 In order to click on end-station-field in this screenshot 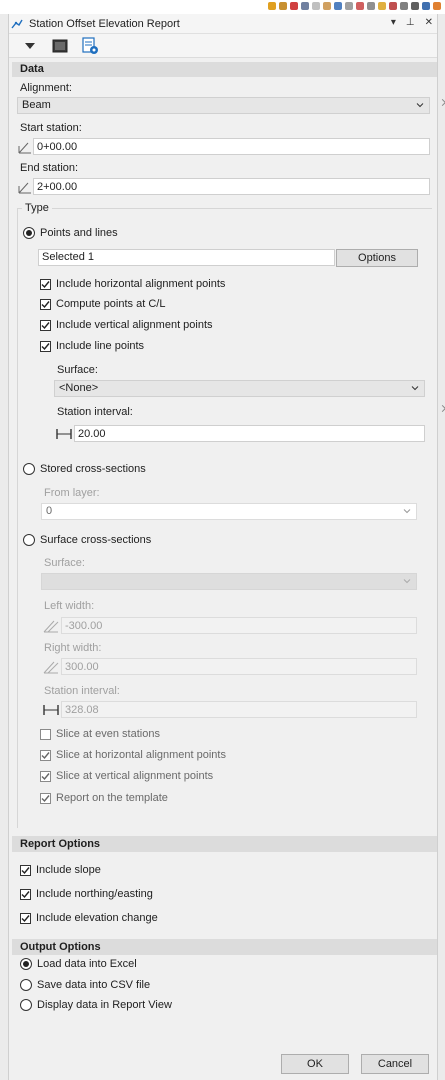, I will do `click(223, 186)`.